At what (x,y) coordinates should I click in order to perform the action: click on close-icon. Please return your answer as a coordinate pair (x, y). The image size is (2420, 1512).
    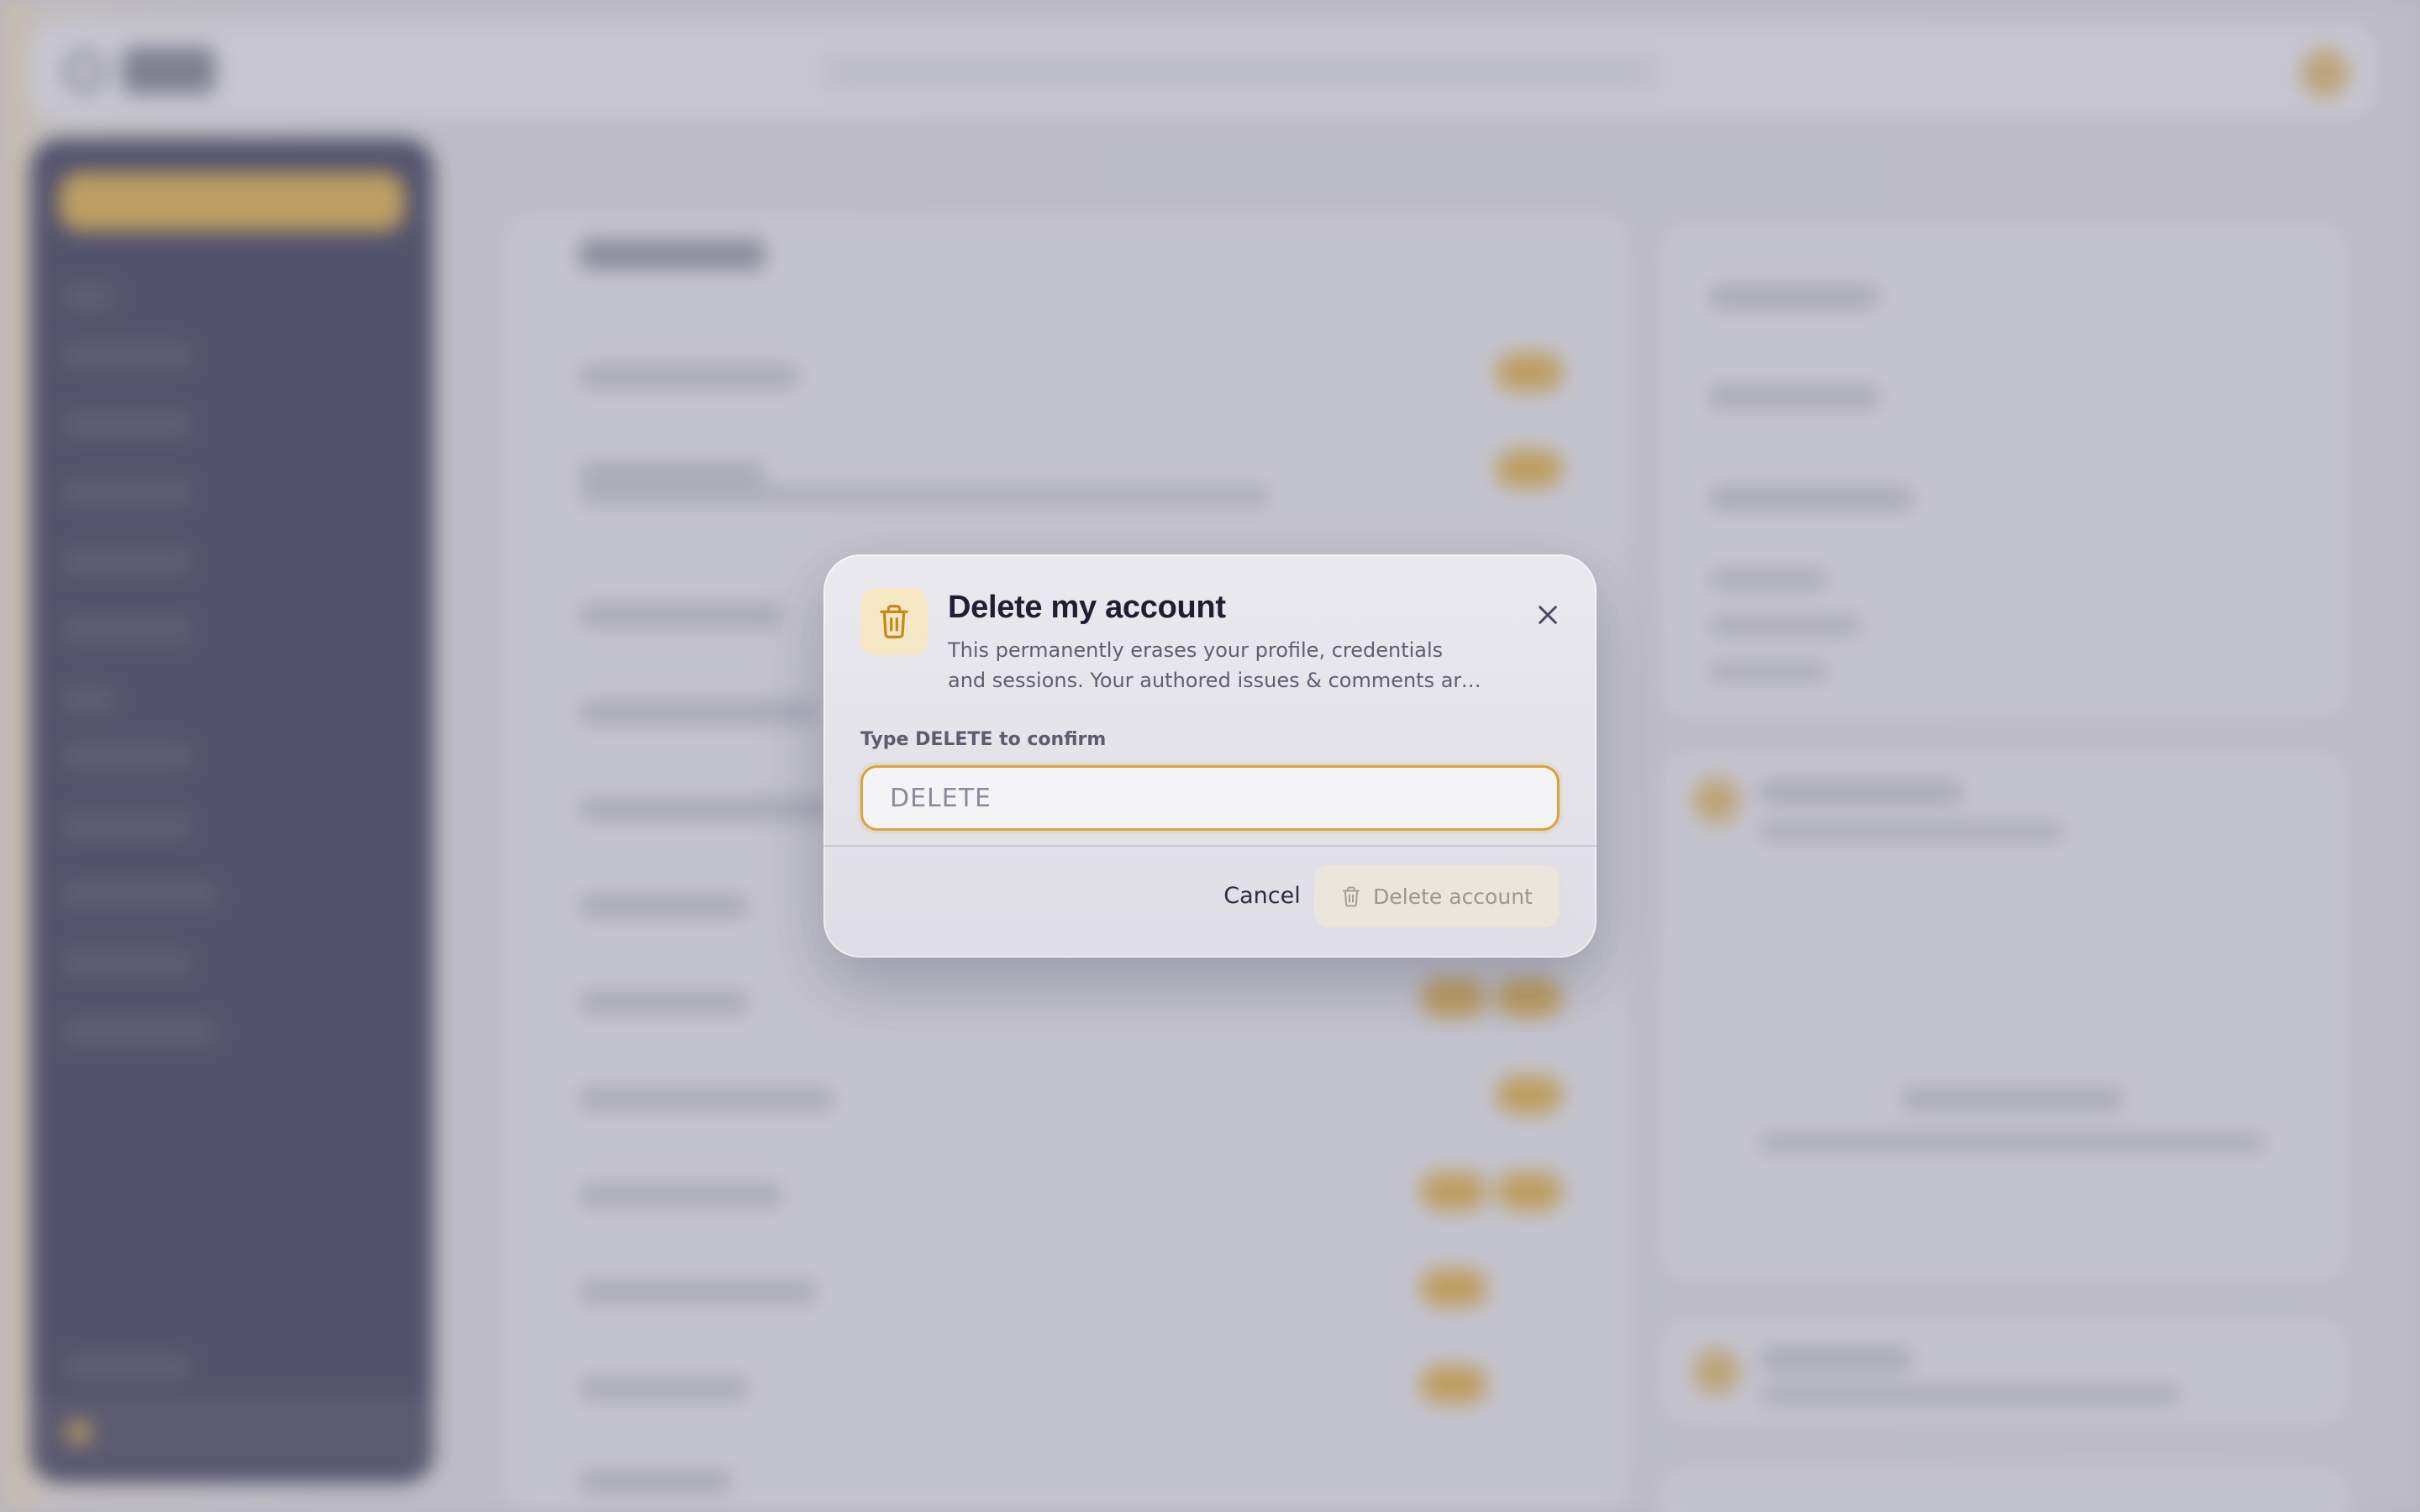
    Looking at the image, I should click on (1547, 616).